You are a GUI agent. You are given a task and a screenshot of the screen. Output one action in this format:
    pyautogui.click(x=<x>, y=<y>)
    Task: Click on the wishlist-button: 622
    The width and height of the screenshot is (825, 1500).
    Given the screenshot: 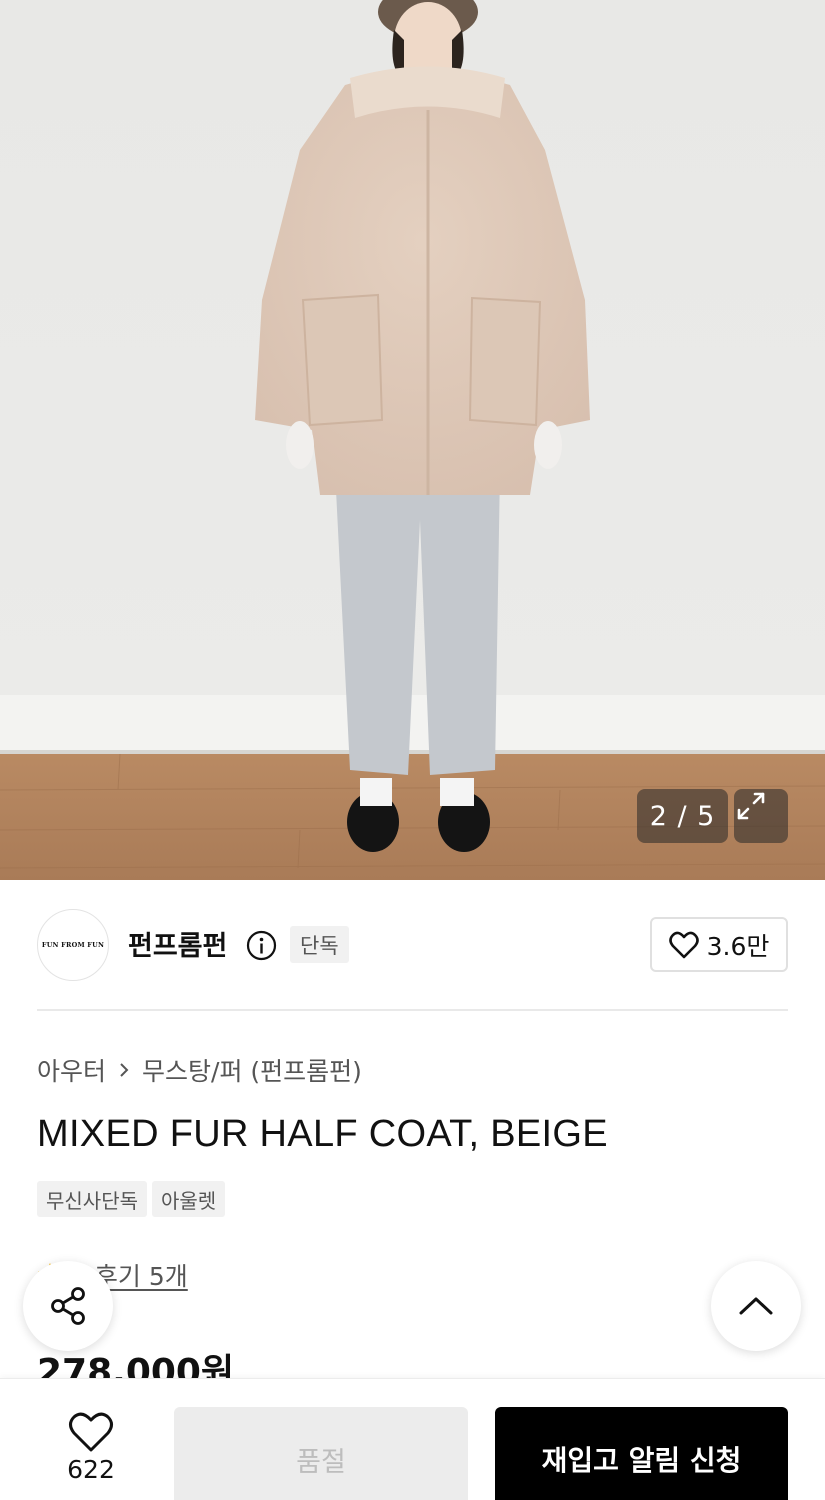 What is the action you would take?
    pyautogui.click(x=91, y=1447)
    